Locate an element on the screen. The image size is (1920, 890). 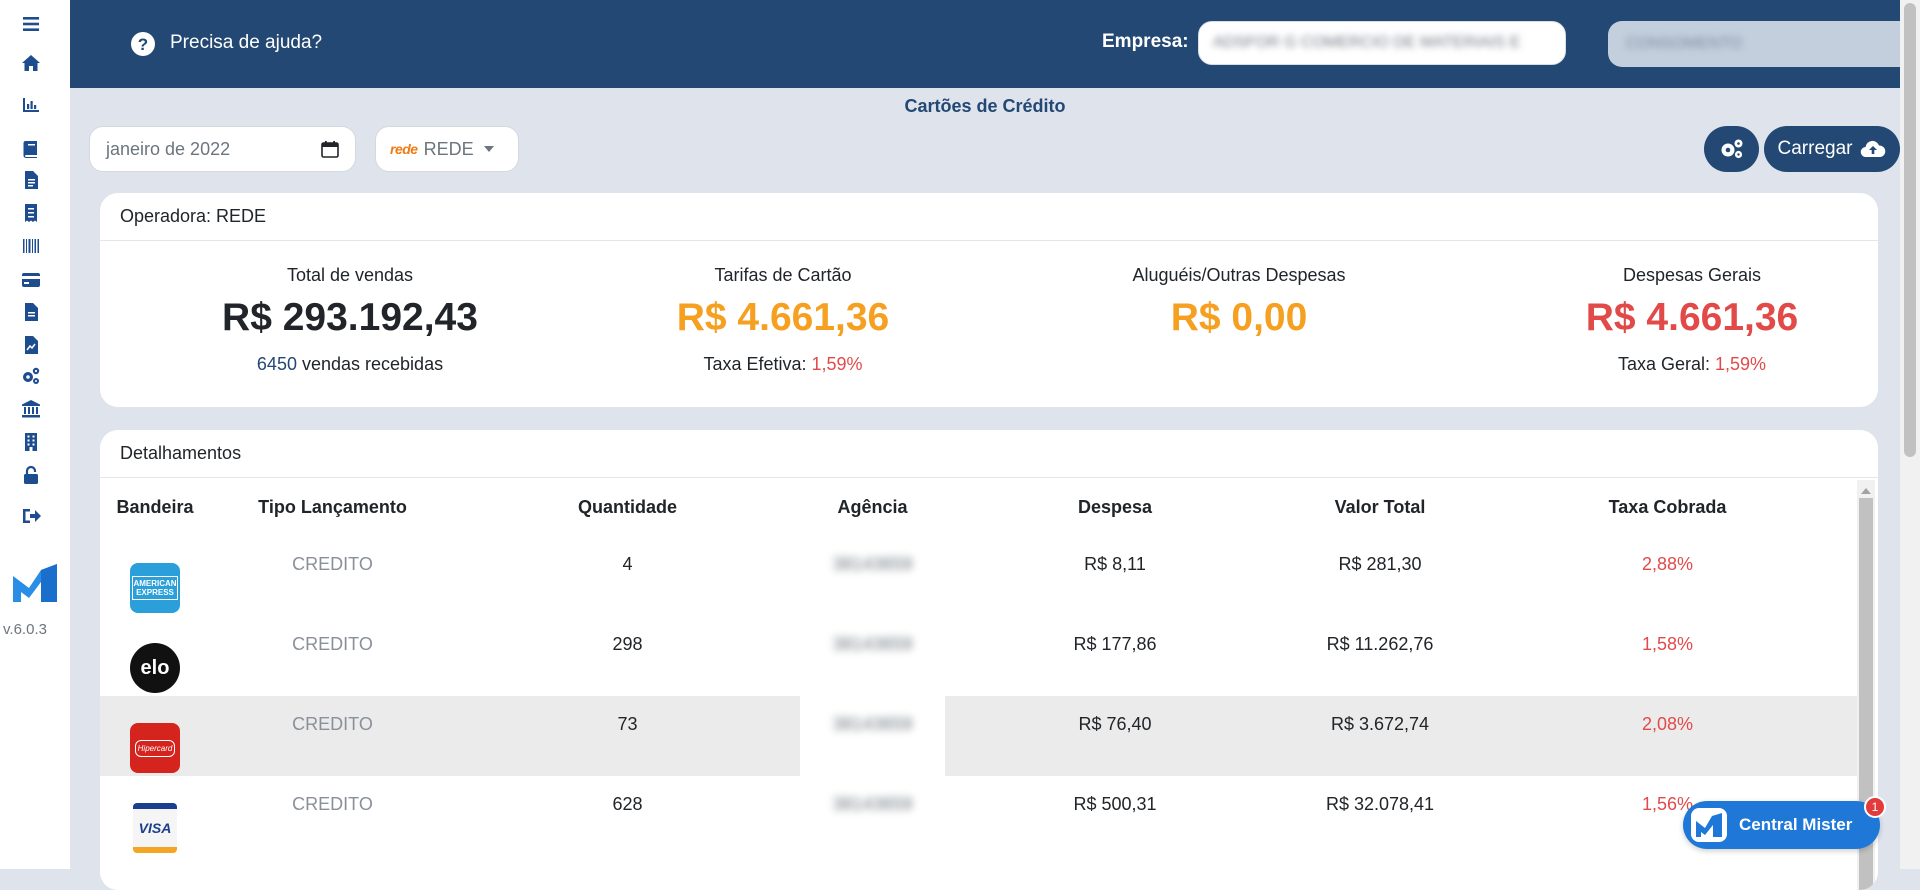
central-mister-chat-button: Central Mister is located at coordinates (1781, 825).